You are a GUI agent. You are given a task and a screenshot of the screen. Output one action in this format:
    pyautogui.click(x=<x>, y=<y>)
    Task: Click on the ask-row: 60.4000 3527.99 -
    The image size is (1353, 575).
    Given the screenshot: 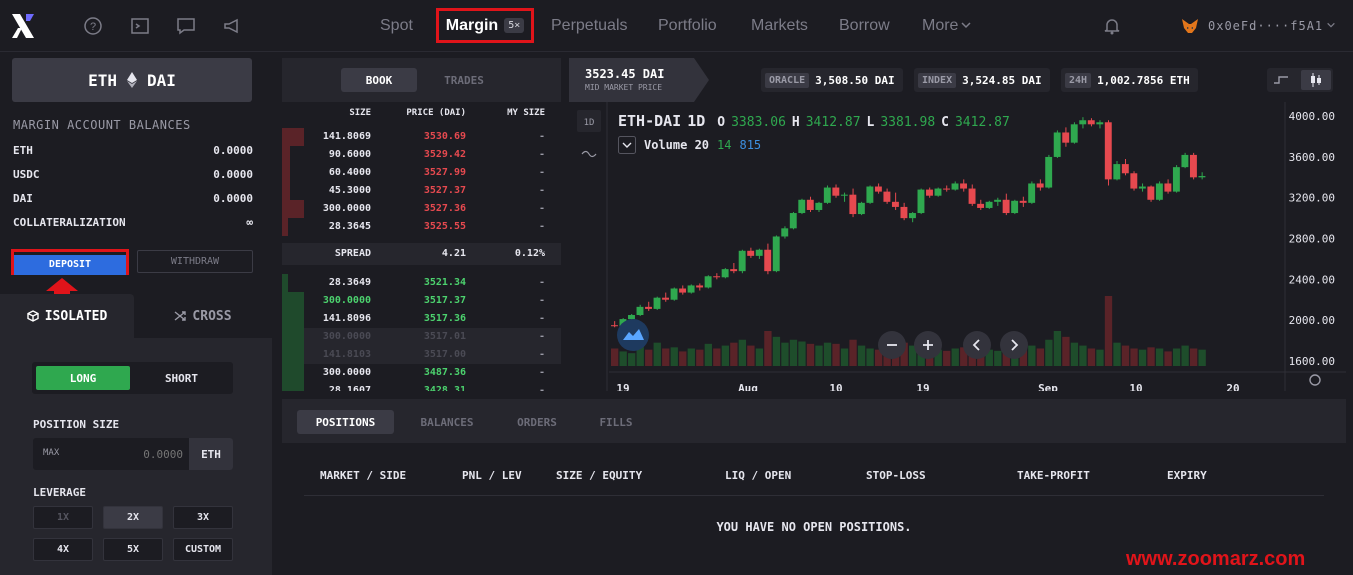 What is the action you would take?
    pyautogui.click(x=421, y=173)
    